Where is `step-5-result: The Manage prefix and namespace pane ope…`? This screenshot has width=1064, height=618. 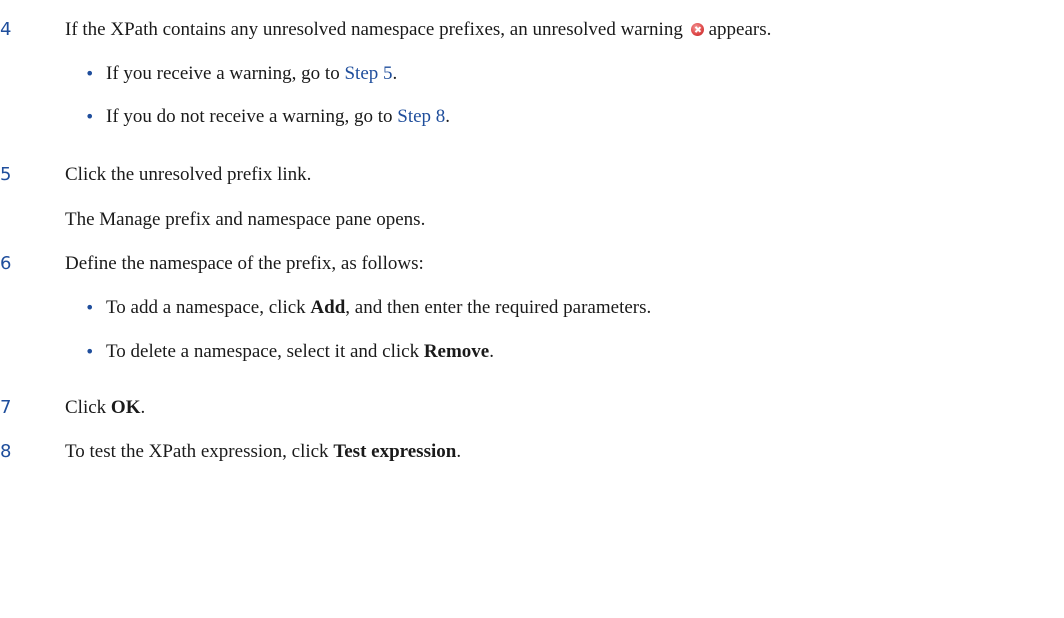
step-5-result: The Manage prefix and namespace pane ope… is located at coordinates (245, 219).